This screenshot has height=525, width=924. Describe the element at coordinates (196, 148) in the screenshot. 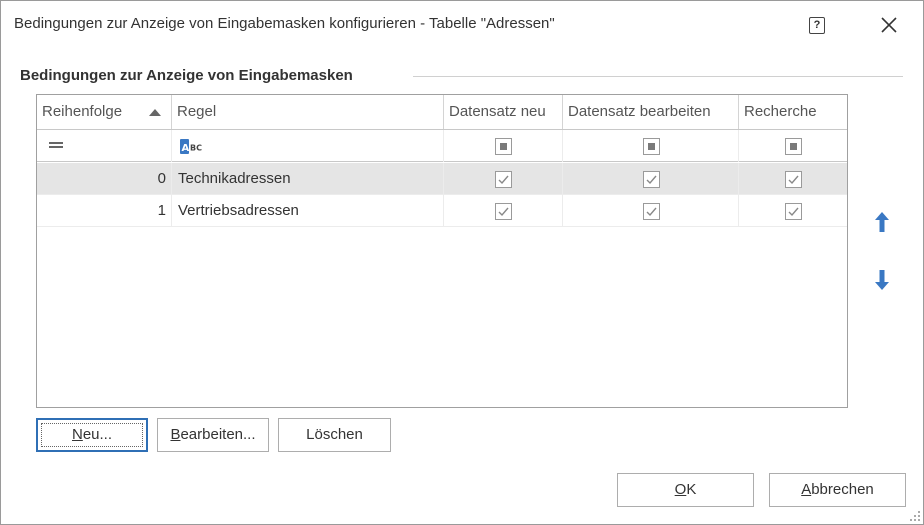

I see `svg-text: BC` at that location.